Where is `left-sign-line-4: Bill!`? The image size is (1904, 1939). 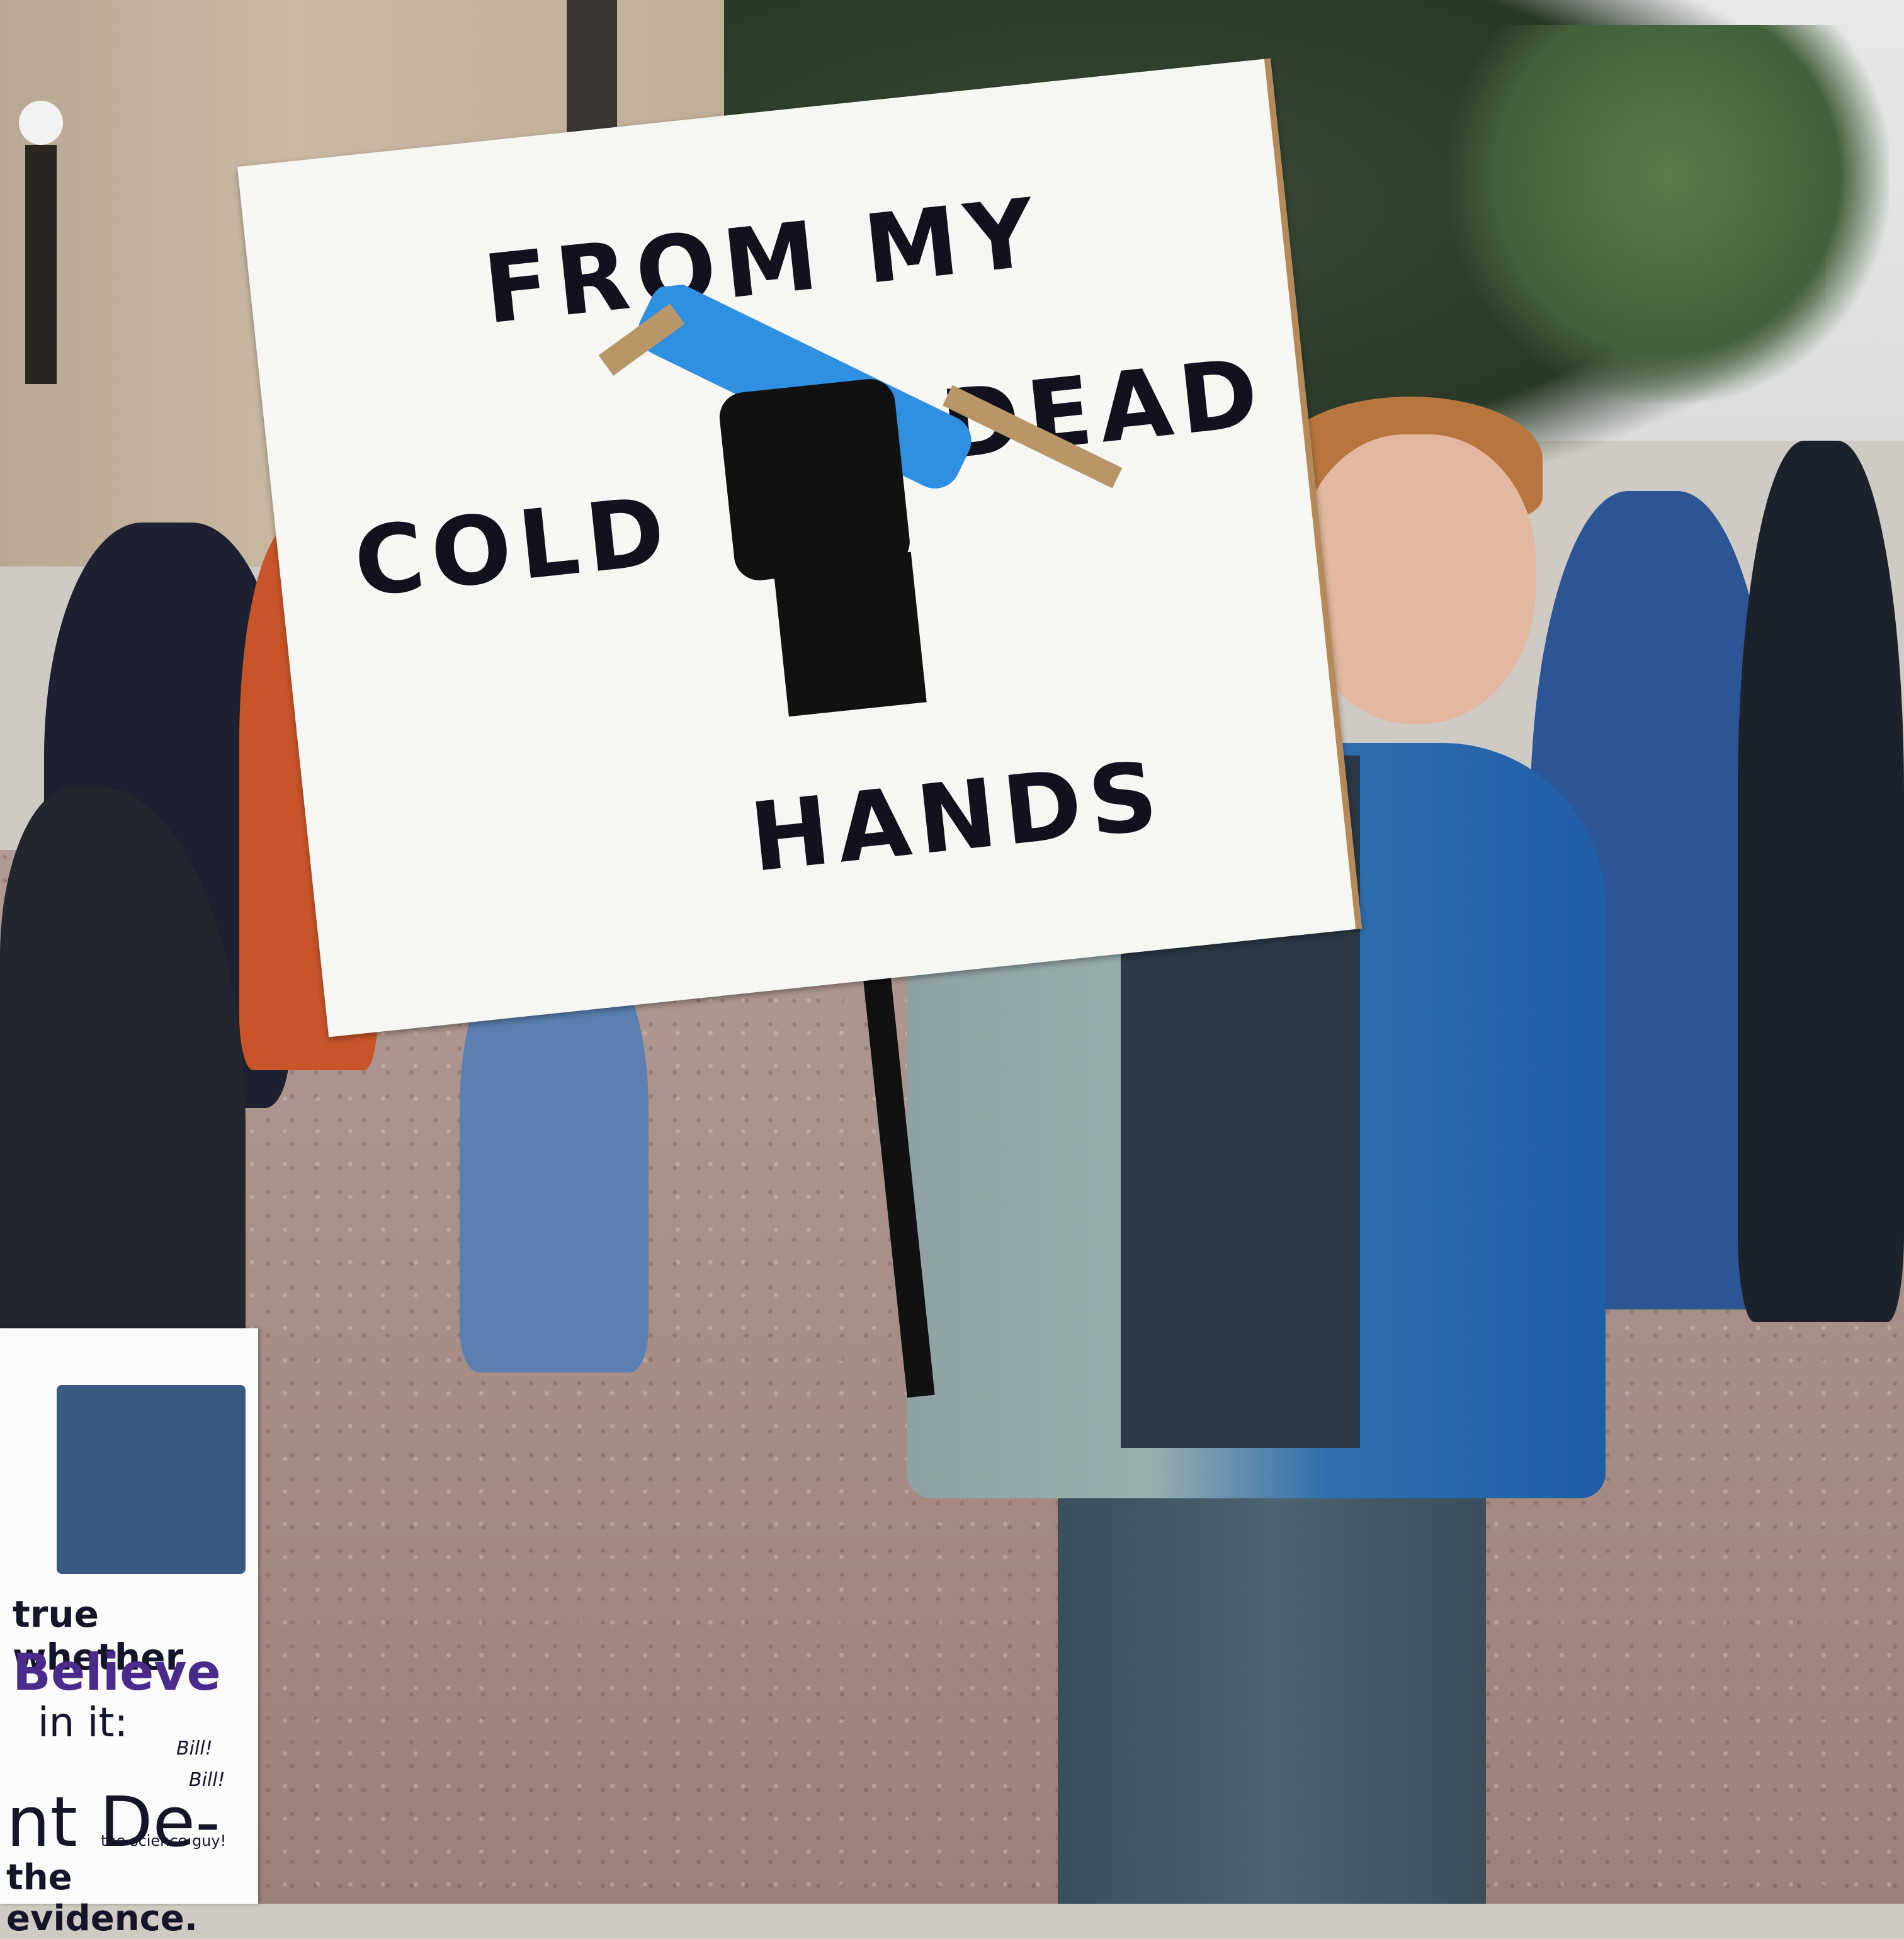 left-sign-line-4: Bill! is located at coordinates (194, 1749).